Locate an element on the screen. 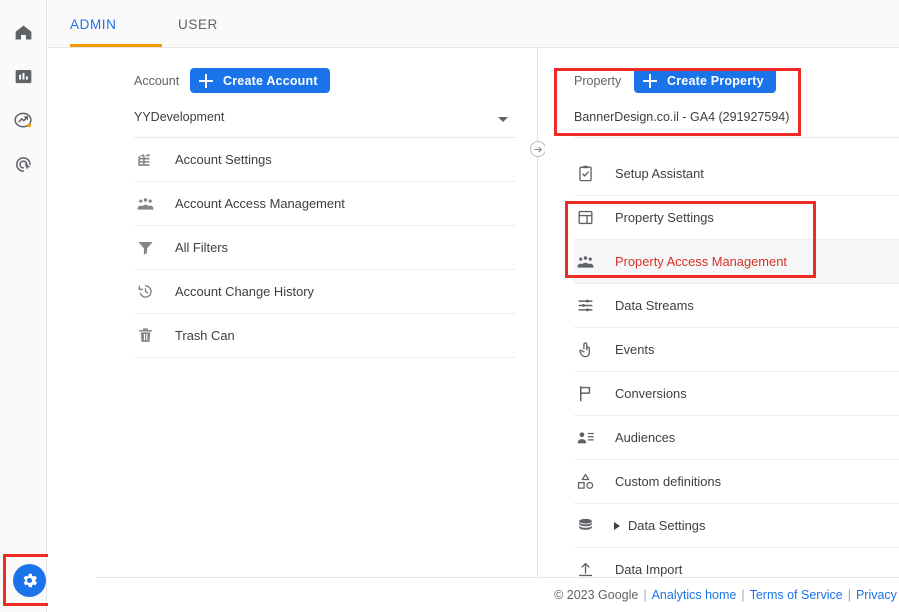 Image resolution: width=899 pixels, height=612 pixels. reports-icon is located at coordinates (24, 76).